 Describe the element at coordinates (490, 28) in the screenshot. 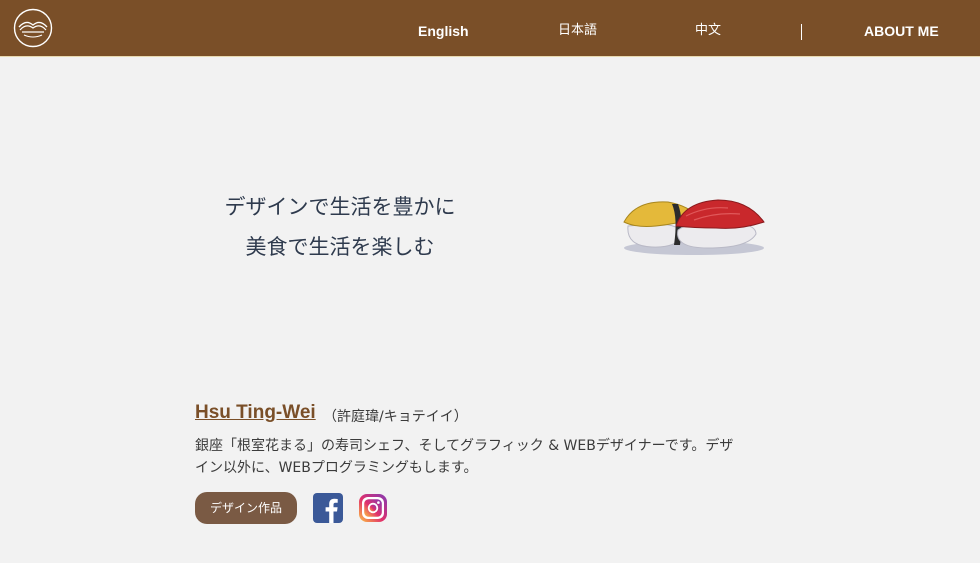

I see `header-navbar: English 日本語 中文 ABOUT ME` at that location.